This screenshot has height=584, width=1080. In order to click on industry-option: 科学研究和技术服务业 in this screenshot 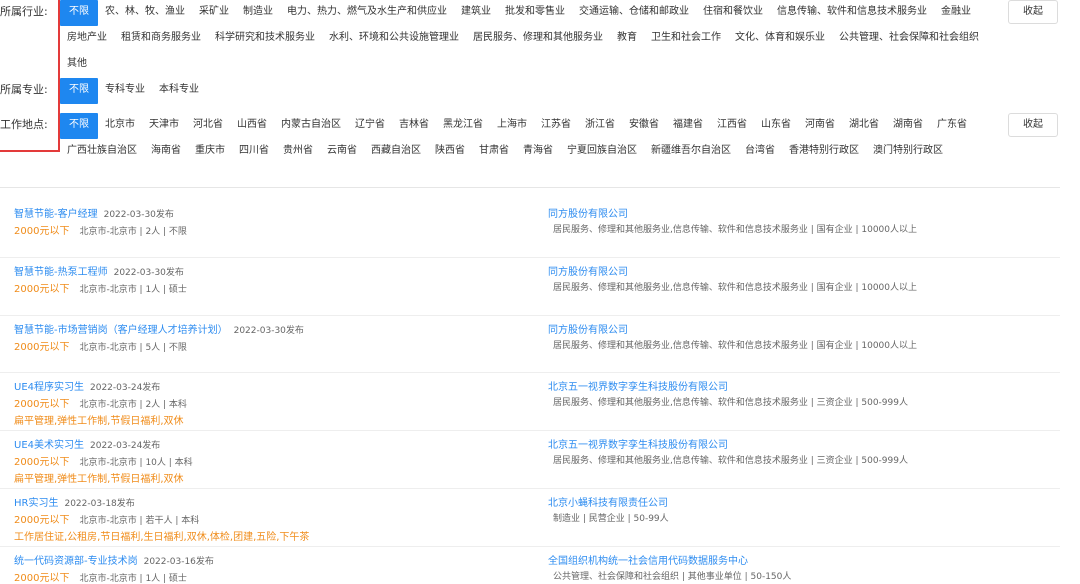, I will do `click(265, 39)`.